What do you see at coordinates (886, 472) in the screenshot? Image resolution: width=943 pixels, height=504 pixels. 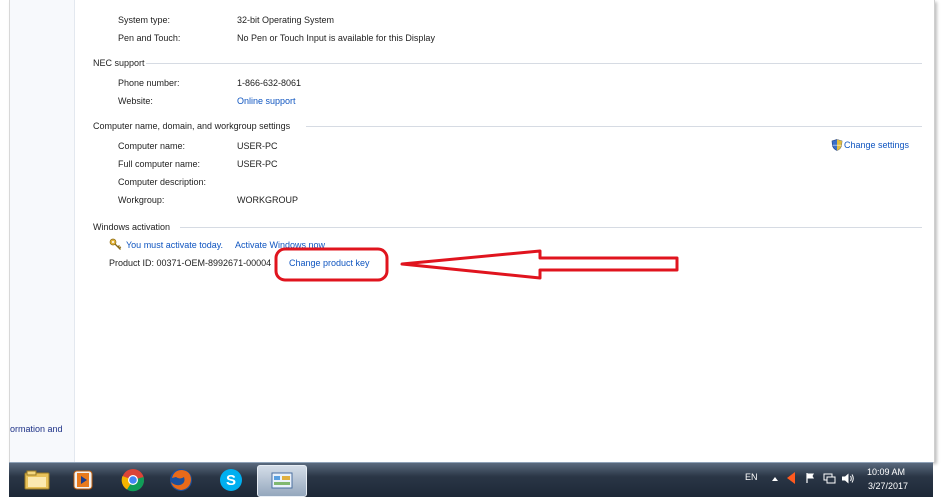 I see `clock-time: 10:09 AM` at bounding box center [886, 472].